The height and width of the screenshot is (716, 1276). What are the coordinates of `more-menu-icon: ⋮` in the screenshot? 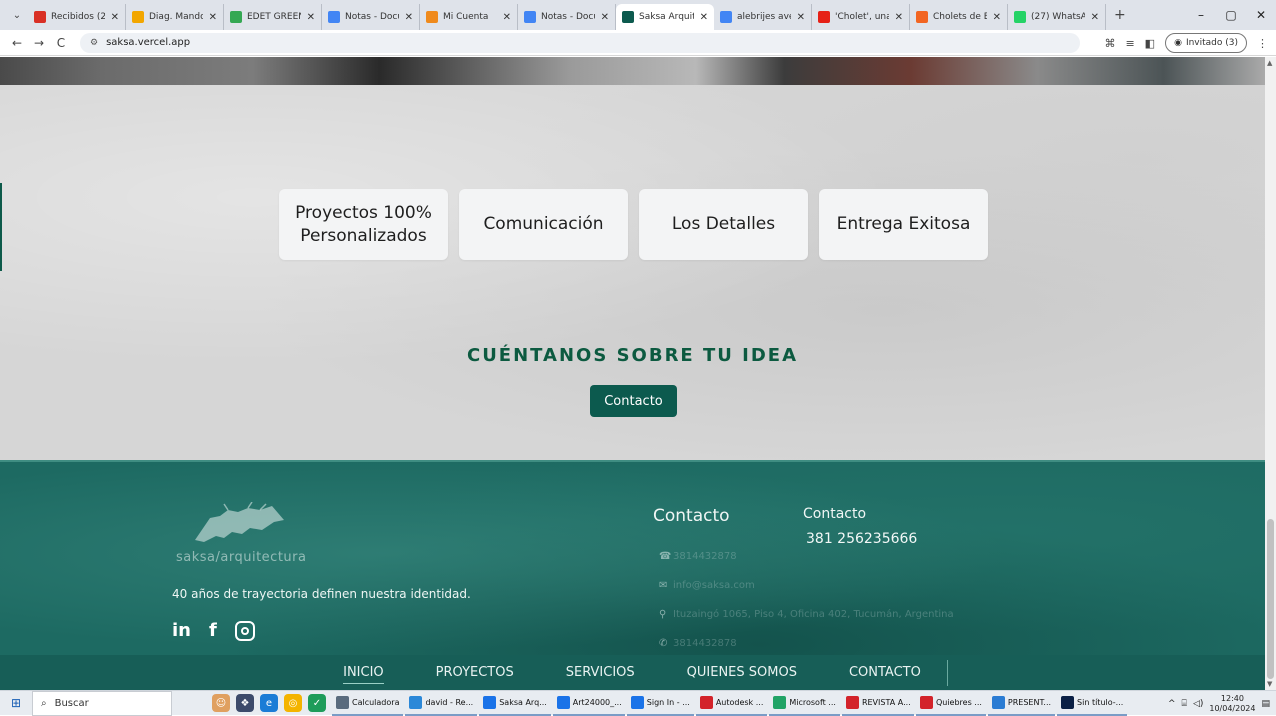 It's located at (1262, 43).